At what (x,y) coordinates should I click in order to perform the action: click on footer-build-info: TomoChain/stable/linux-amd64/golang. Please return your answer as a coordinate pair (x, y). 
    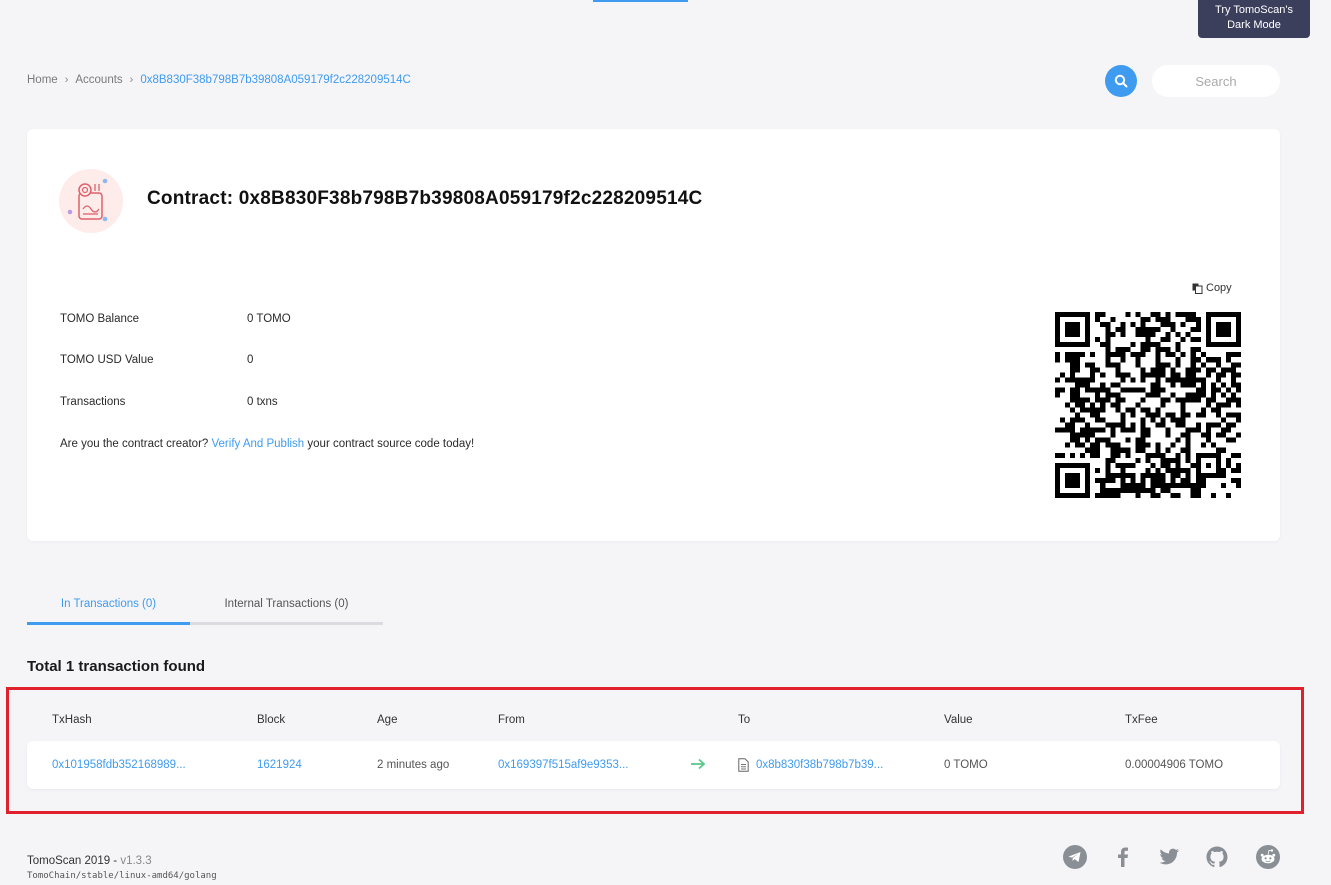
    Looking at the image, I should click on (122, 876).